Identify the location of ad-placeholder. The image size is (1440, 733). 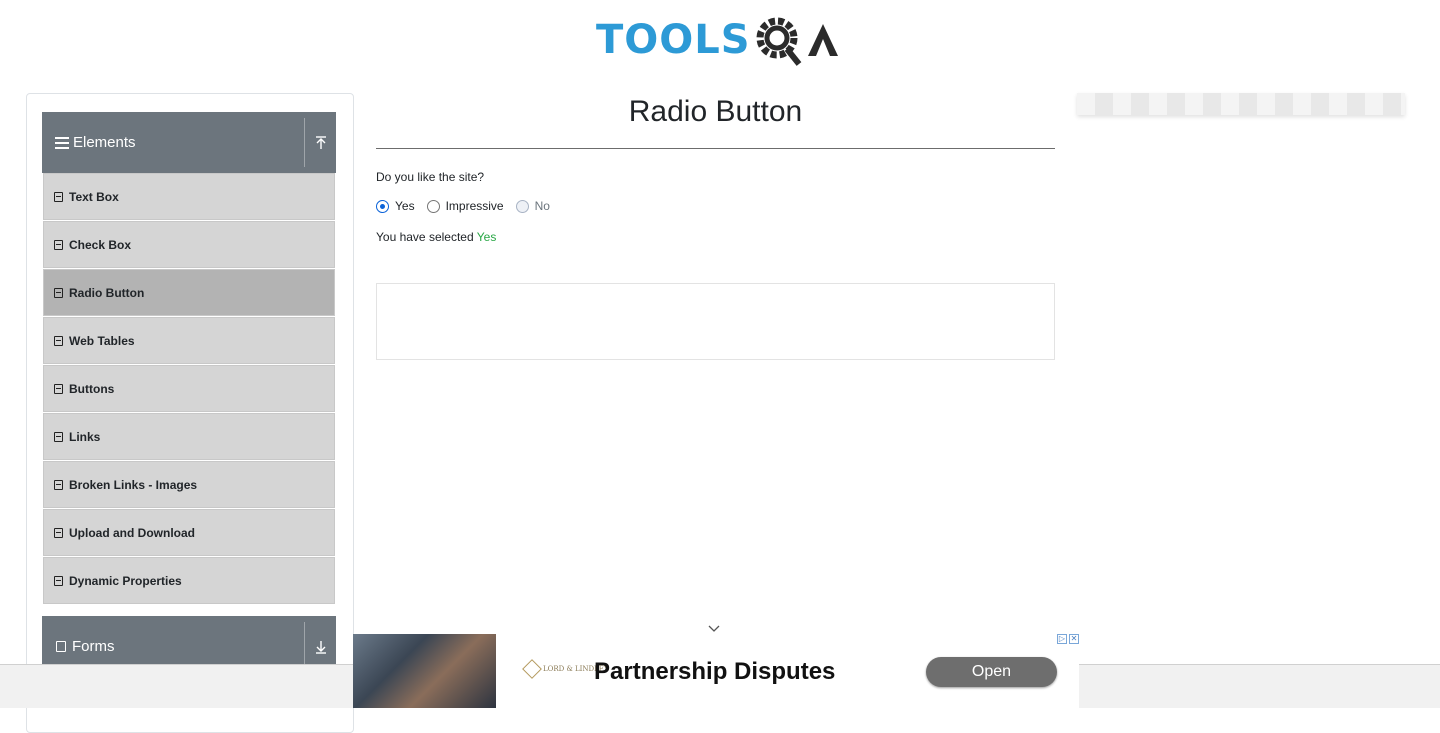
(715, 321).